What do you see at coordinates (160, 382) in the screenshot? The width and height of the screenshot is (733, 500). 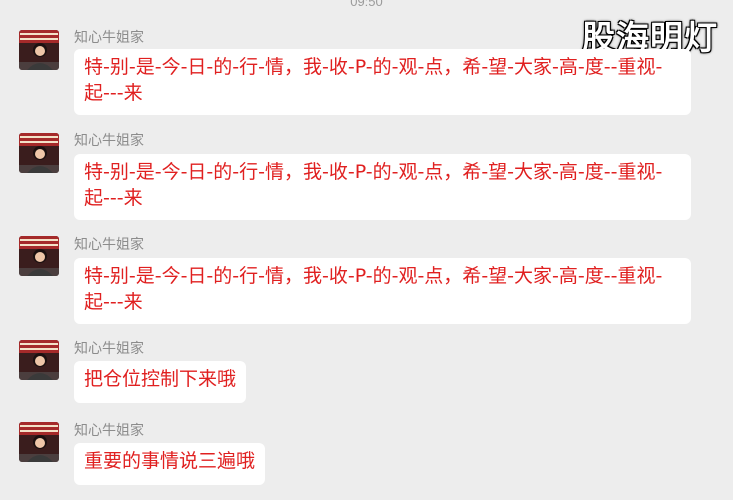 I see `message-bubble: 把仓位控制下来哦` at bounding box center [160, 382].